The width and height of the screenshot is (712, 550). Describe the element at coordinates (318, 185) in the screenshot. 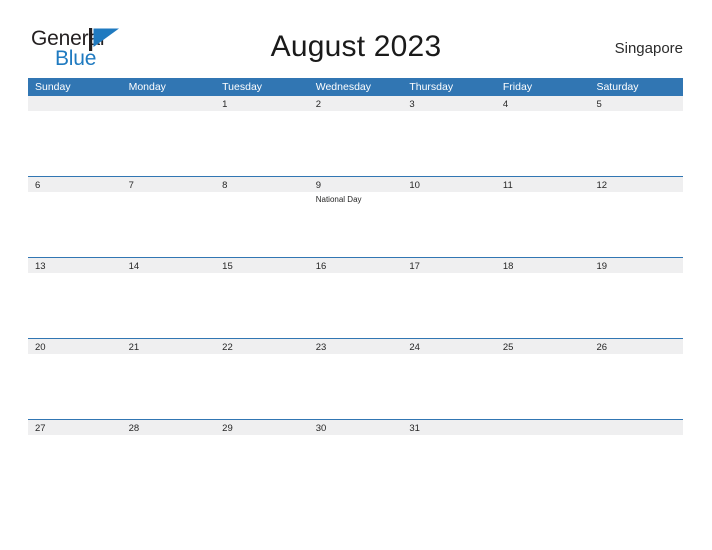

I see `day-number: 9` at that location.